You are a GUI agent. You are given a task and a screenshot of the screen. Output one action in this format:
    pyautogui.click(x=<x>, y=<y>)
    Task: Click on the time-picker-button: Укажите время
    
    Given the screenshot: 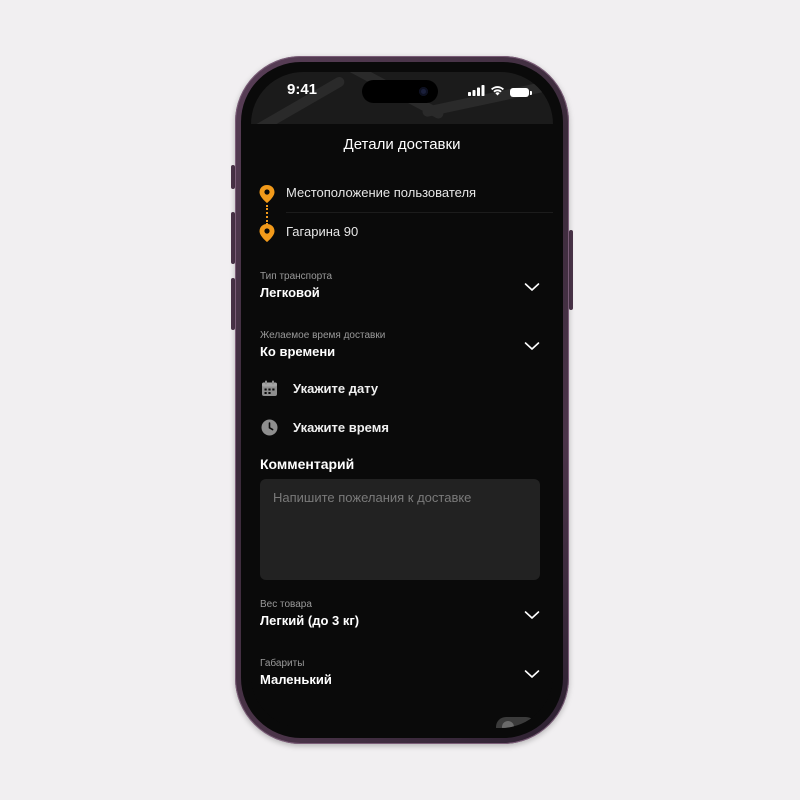 What is the action you would take?
    pyautogui.click(x=400, y=429)
    